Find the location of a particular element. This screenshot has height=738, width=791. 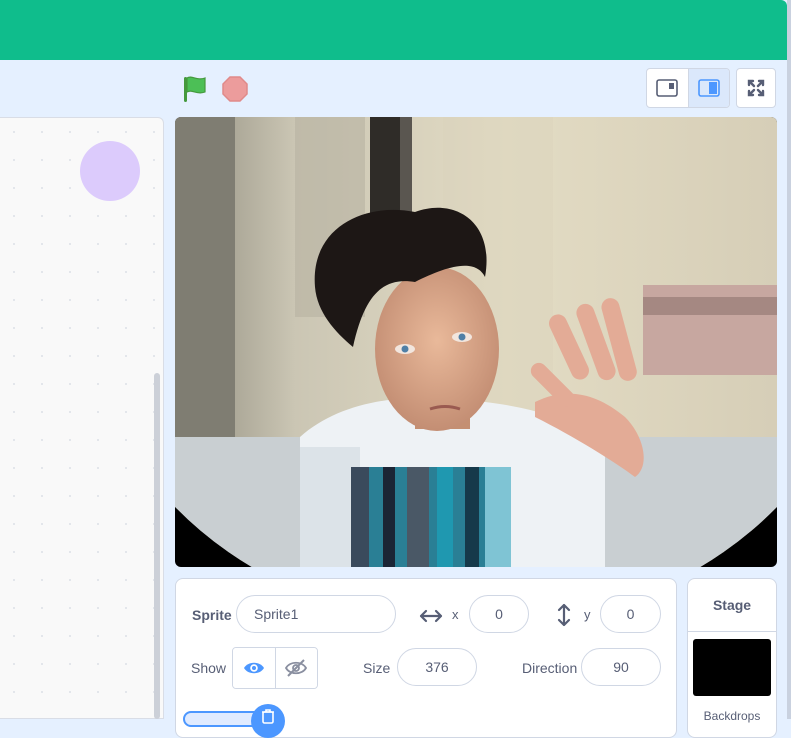

stop-icon is located at coordinates (235, 89).